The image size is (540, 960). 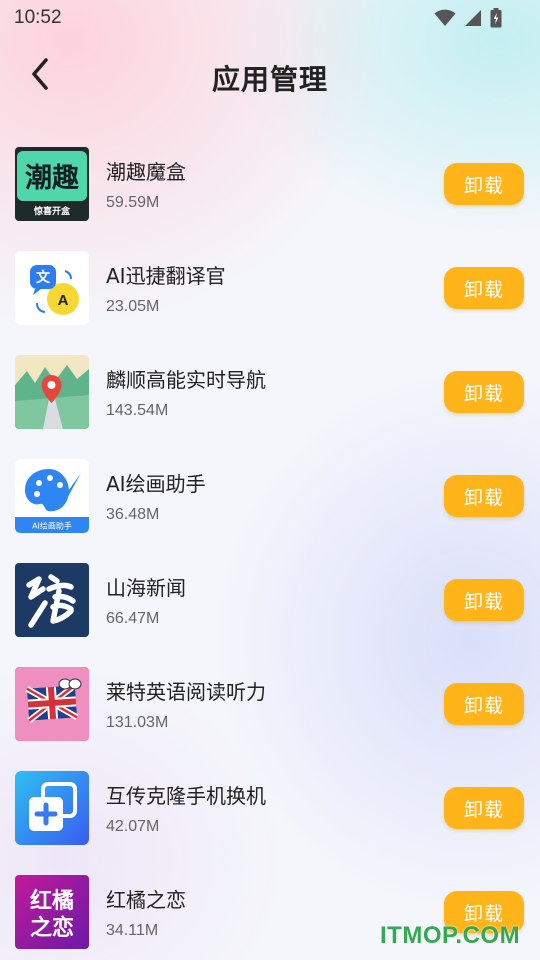 I want to click on app-name: 麟顺高能实时导航, so click(x=186, y=380).